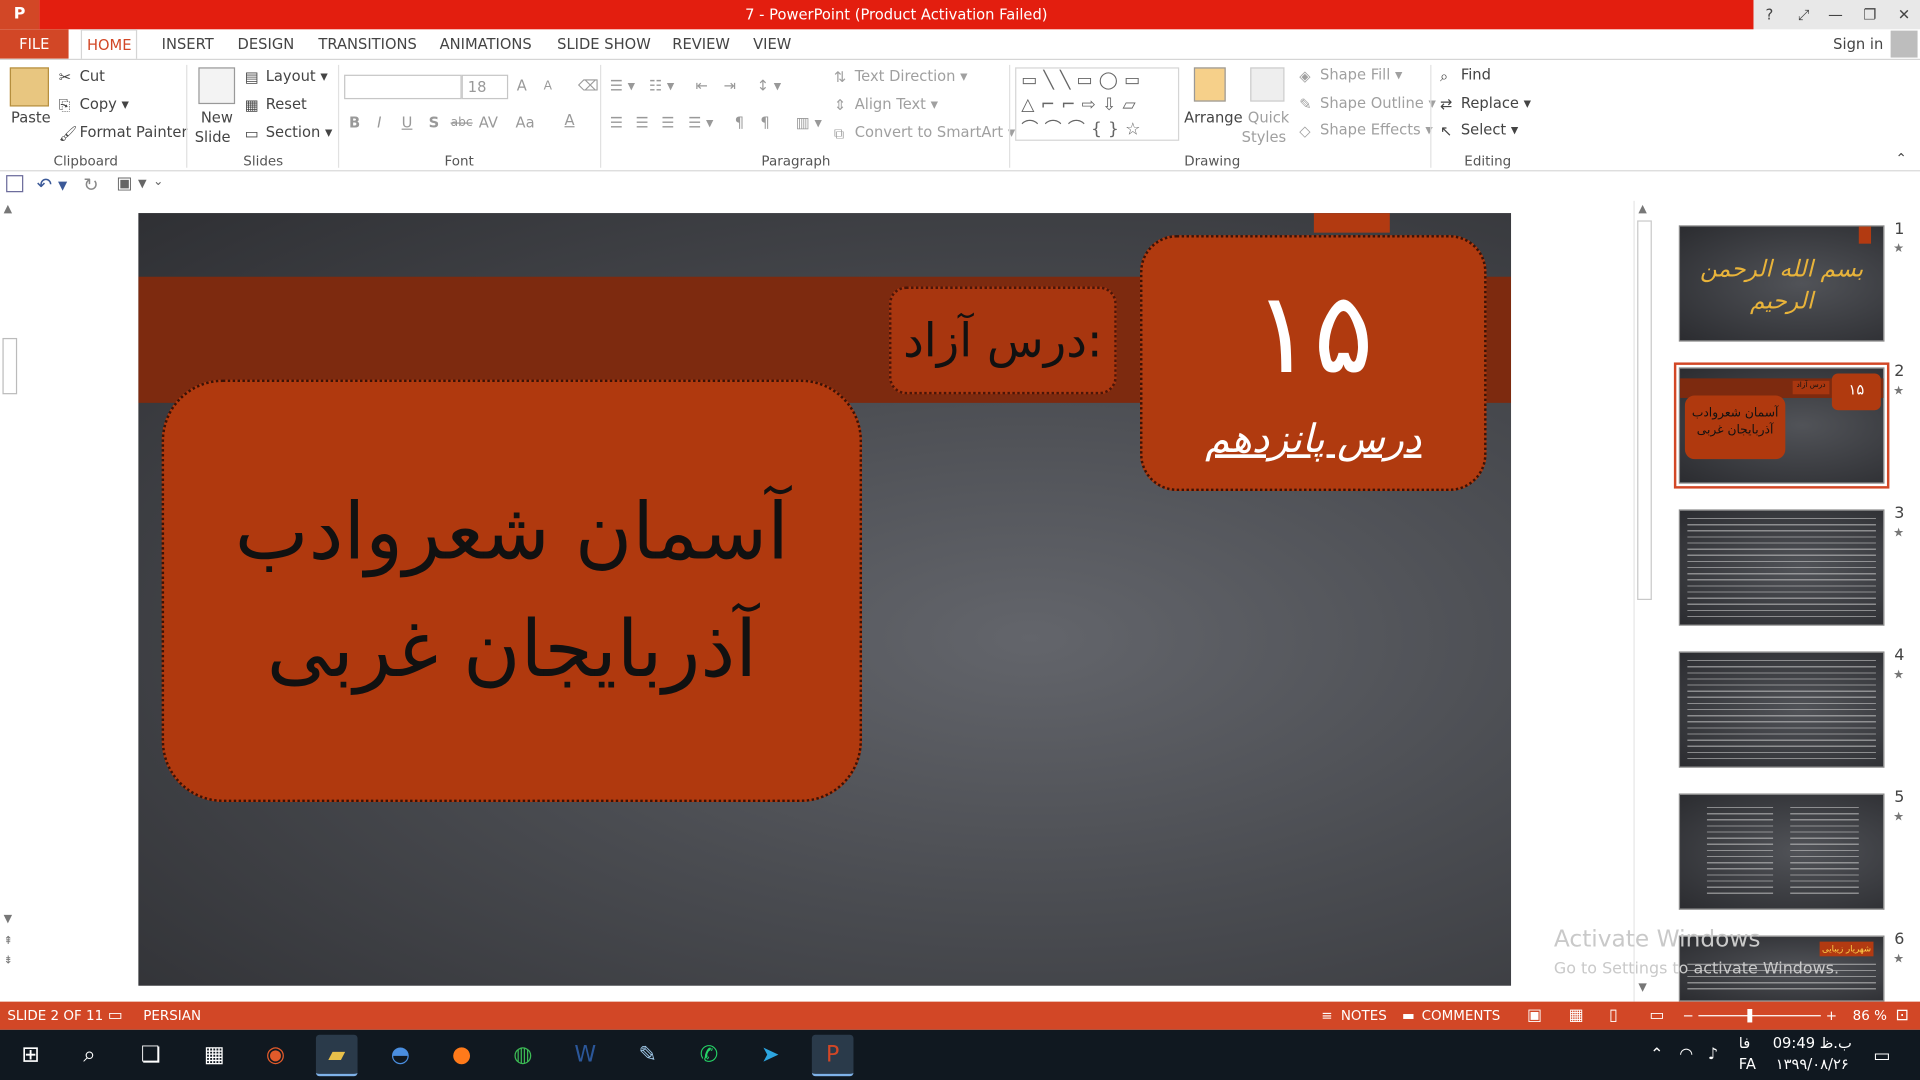 The height and width of the screenshot is (1080, 1920). Describe the element at coordinates (1747, 1054) in the screenshot. I see `input-language-indicator: فا FA` at that location.